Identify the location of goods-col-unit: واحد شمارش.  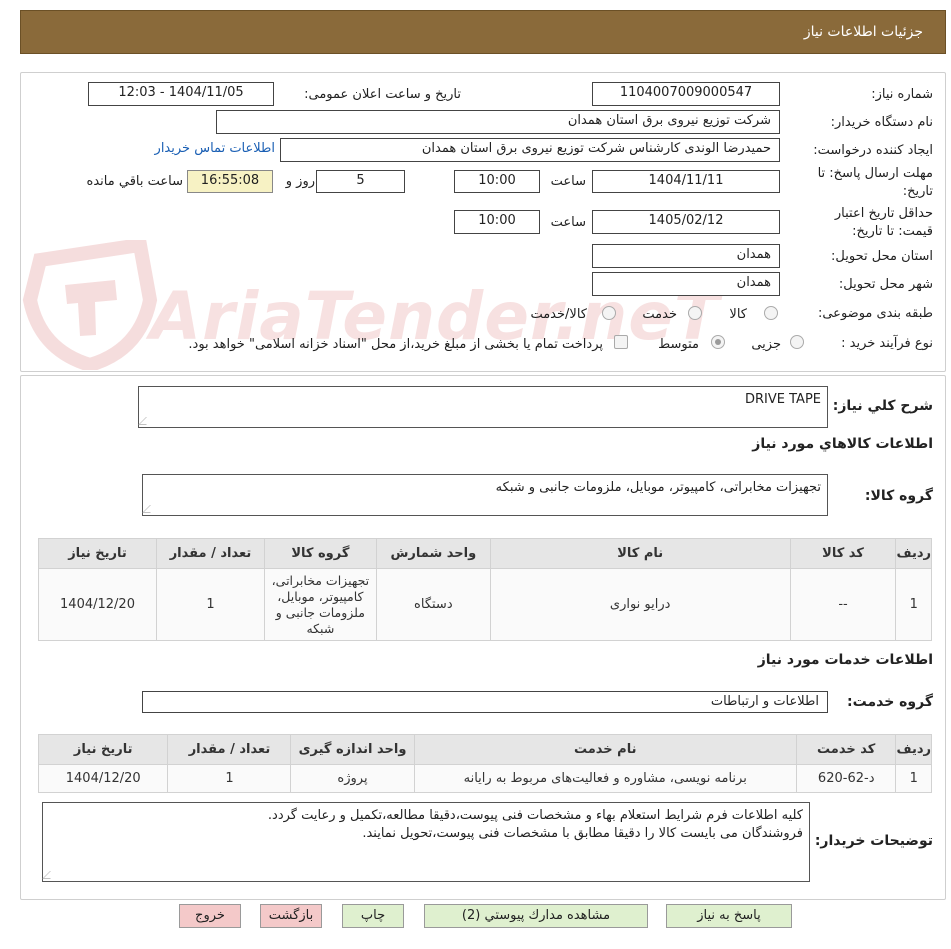
(433, 553).